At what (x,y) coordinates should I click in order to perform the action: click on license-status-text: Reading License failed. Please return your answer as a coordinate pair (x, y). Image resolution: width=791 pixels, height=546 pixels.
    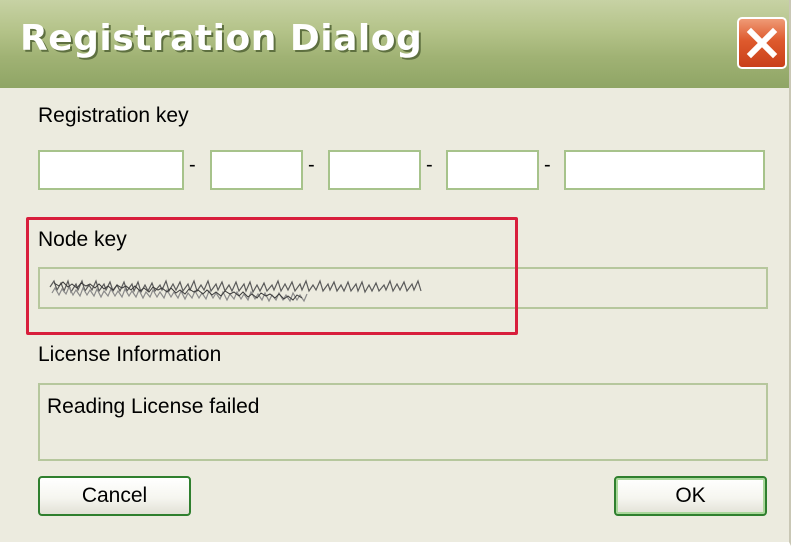
    Looking at the image, I should click on (153, 406).